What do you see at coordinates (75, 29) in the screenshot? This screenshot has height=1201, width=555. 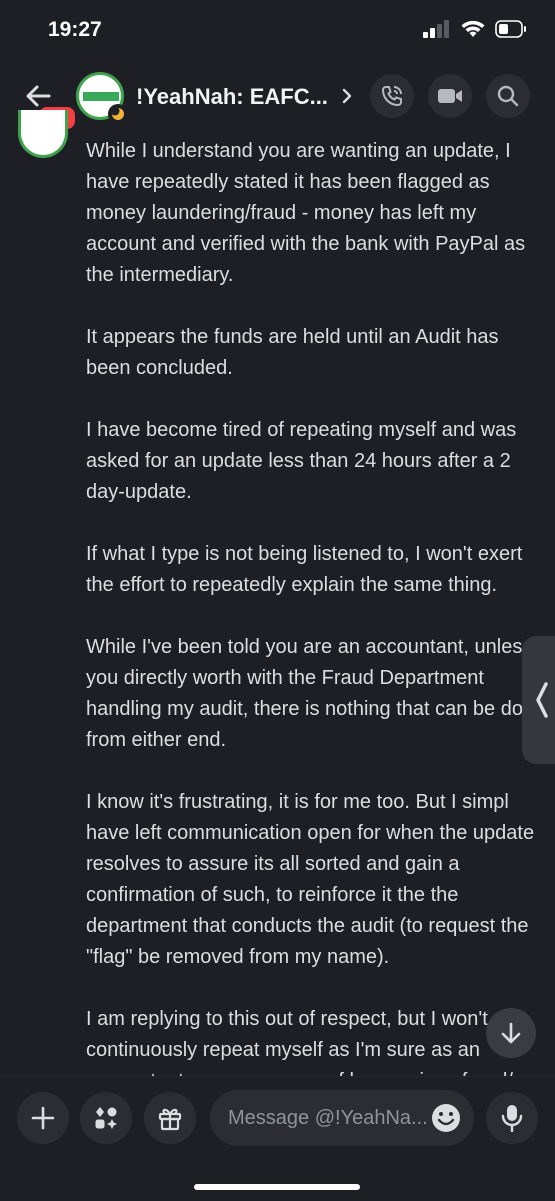 I see `status-time: 19:27` at bounding box center [75, 29].